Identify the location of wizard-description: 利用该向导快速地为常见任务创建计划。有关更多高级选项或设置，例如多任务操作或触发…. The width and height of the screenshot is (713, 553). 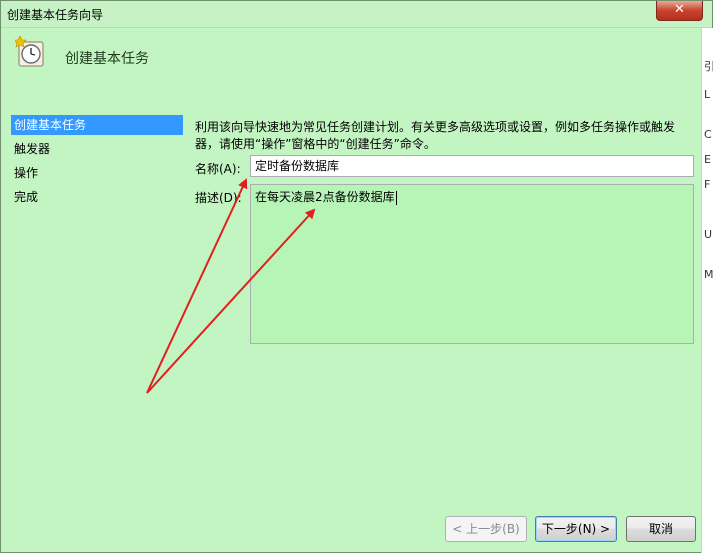
(435, 135).